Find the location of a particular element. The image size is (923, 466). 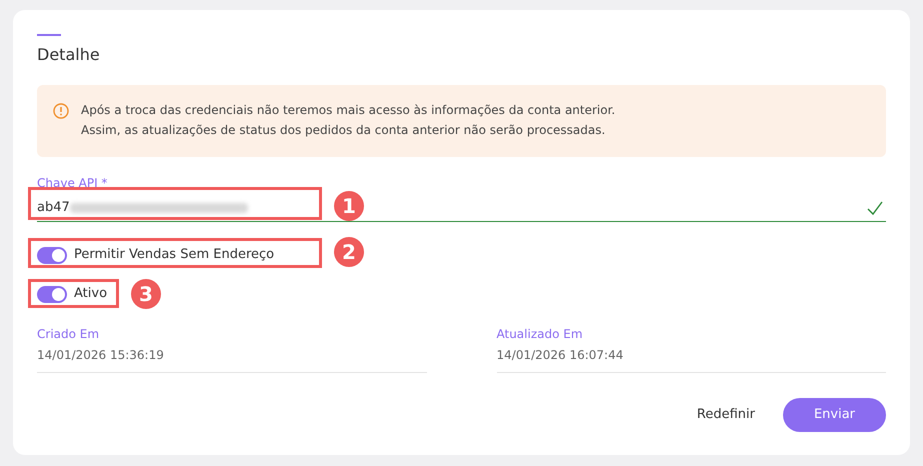

field-label: Atualizado Em is located at coordinates (540, 334).